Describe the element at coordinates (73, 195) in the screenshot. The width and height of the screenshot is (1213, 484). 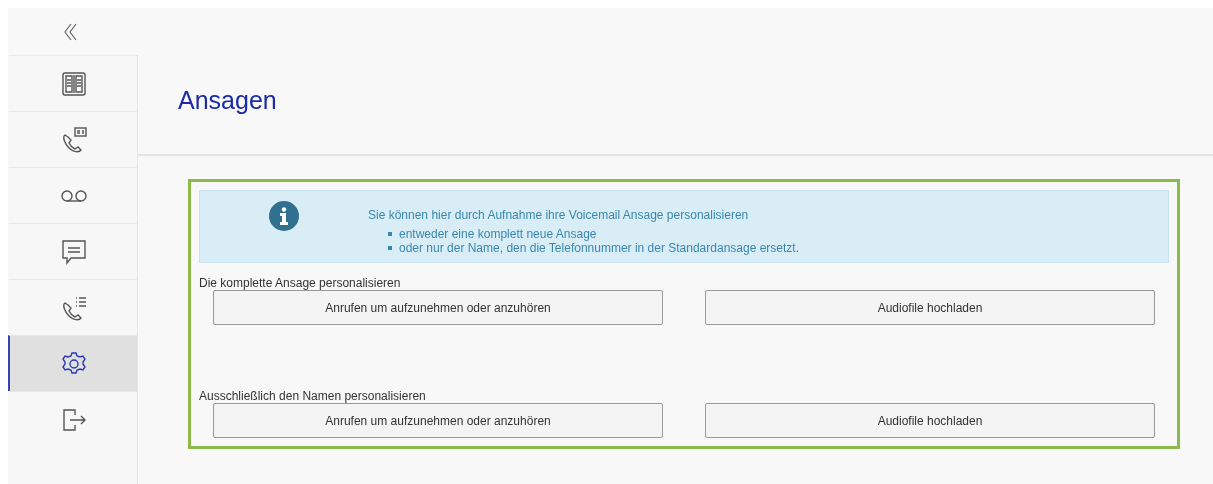
I see `voicemail-icon` at that location.